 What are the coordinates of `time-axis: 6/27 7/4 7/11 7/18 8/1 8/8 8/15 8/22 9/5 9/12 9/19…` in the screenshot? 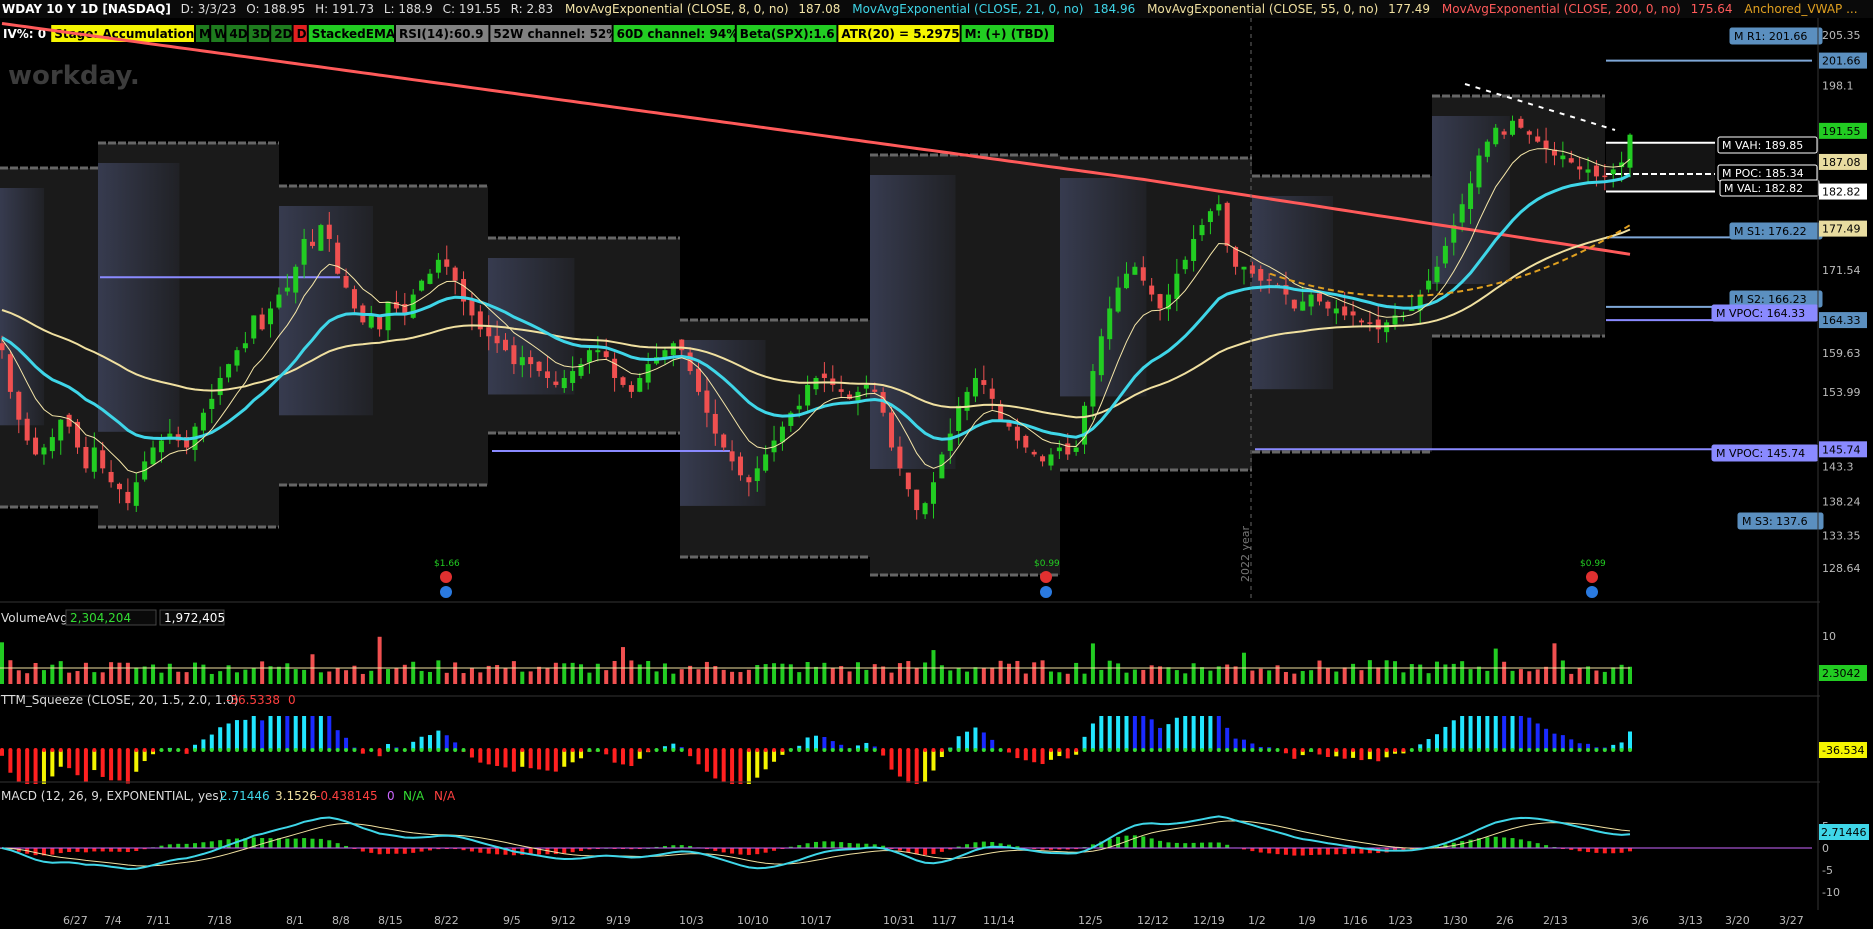 It's located at (933, 920).